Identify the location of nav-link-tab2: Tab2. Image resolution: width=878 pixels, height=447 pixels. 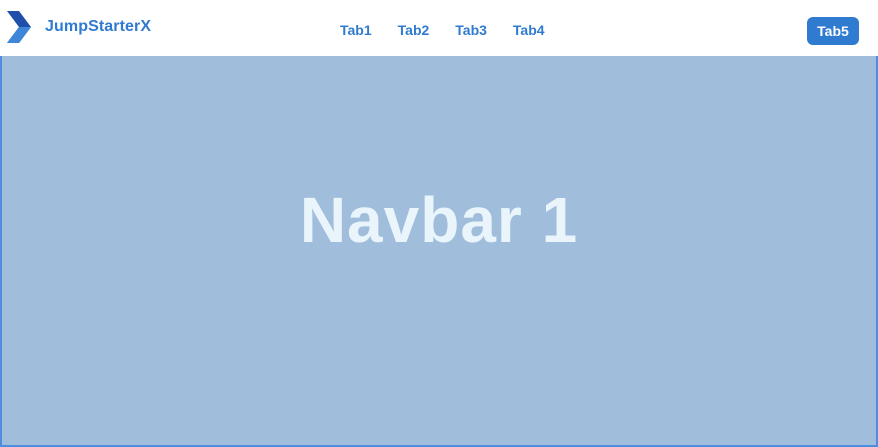
(414, 30).